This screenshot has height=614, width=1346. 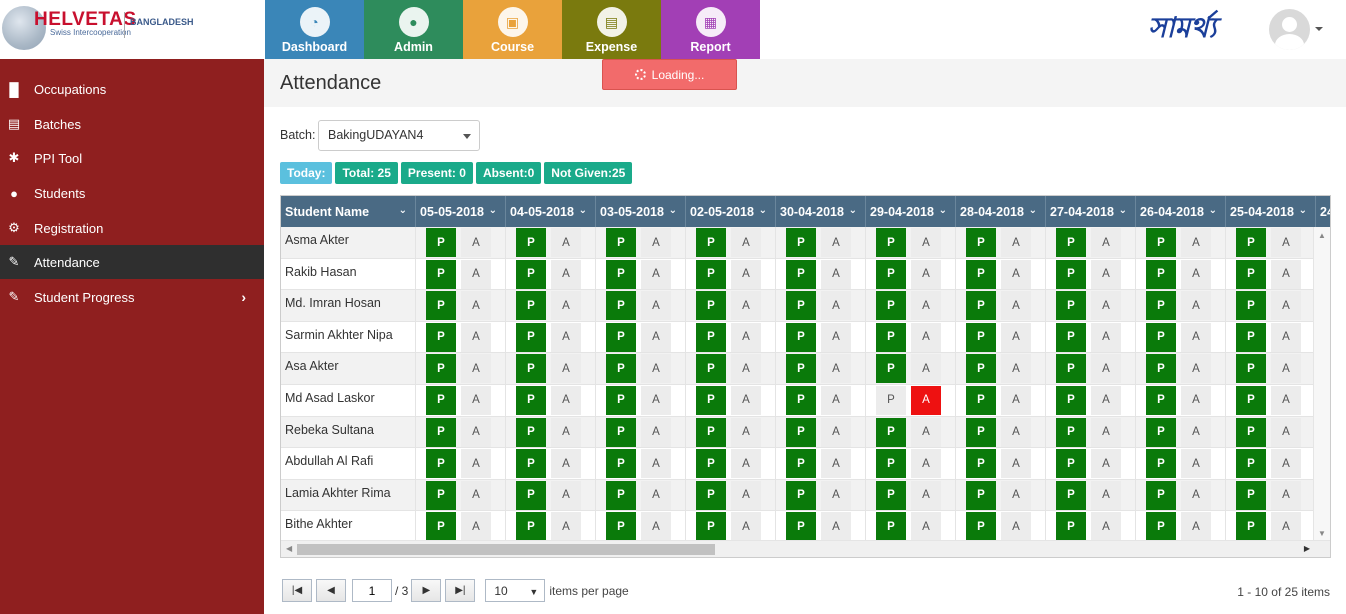 I want to click on header-date: 25-04-2018 ⌄, so click(x=1271, y=211).